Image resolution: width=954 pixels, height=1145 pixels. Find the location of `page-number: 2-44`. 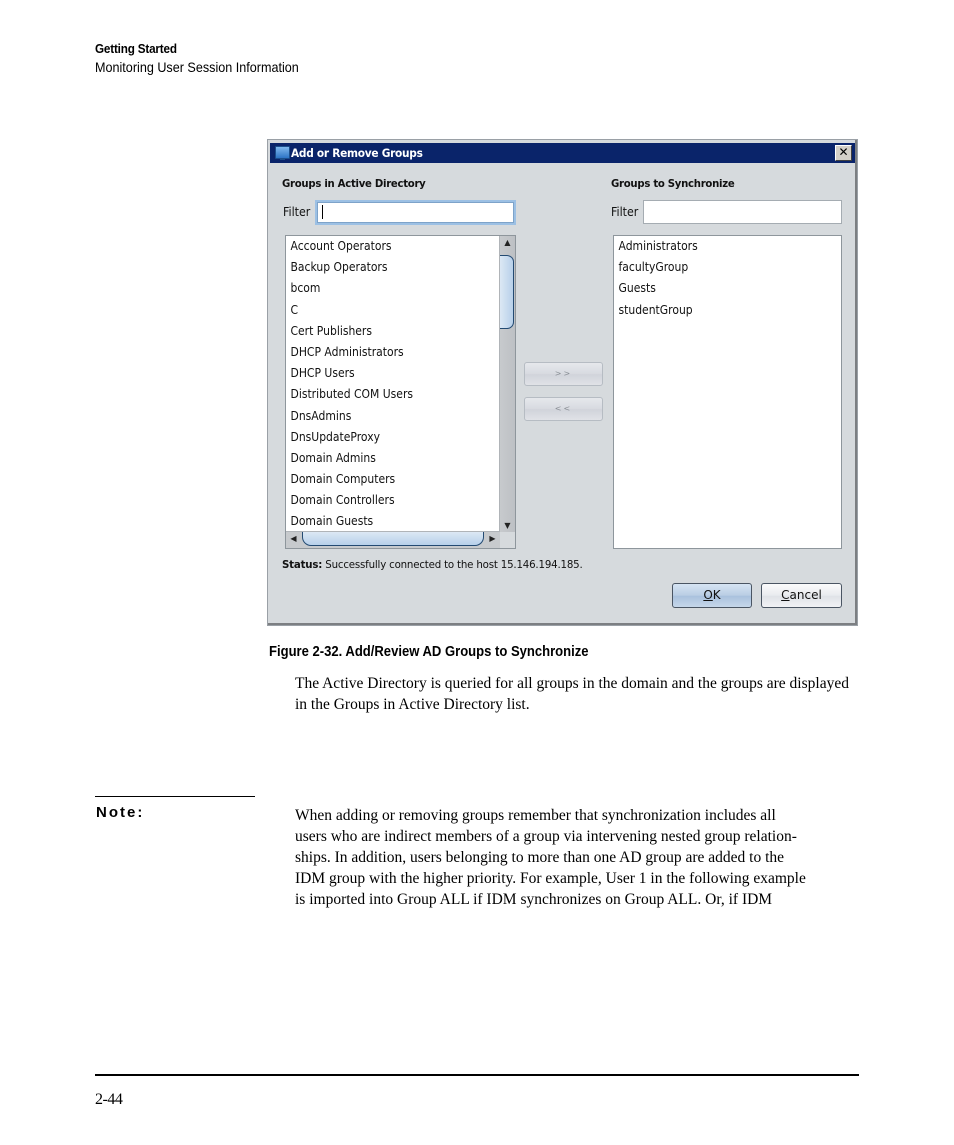

page-number: 2-44 is located at coordinates (109, 1099).